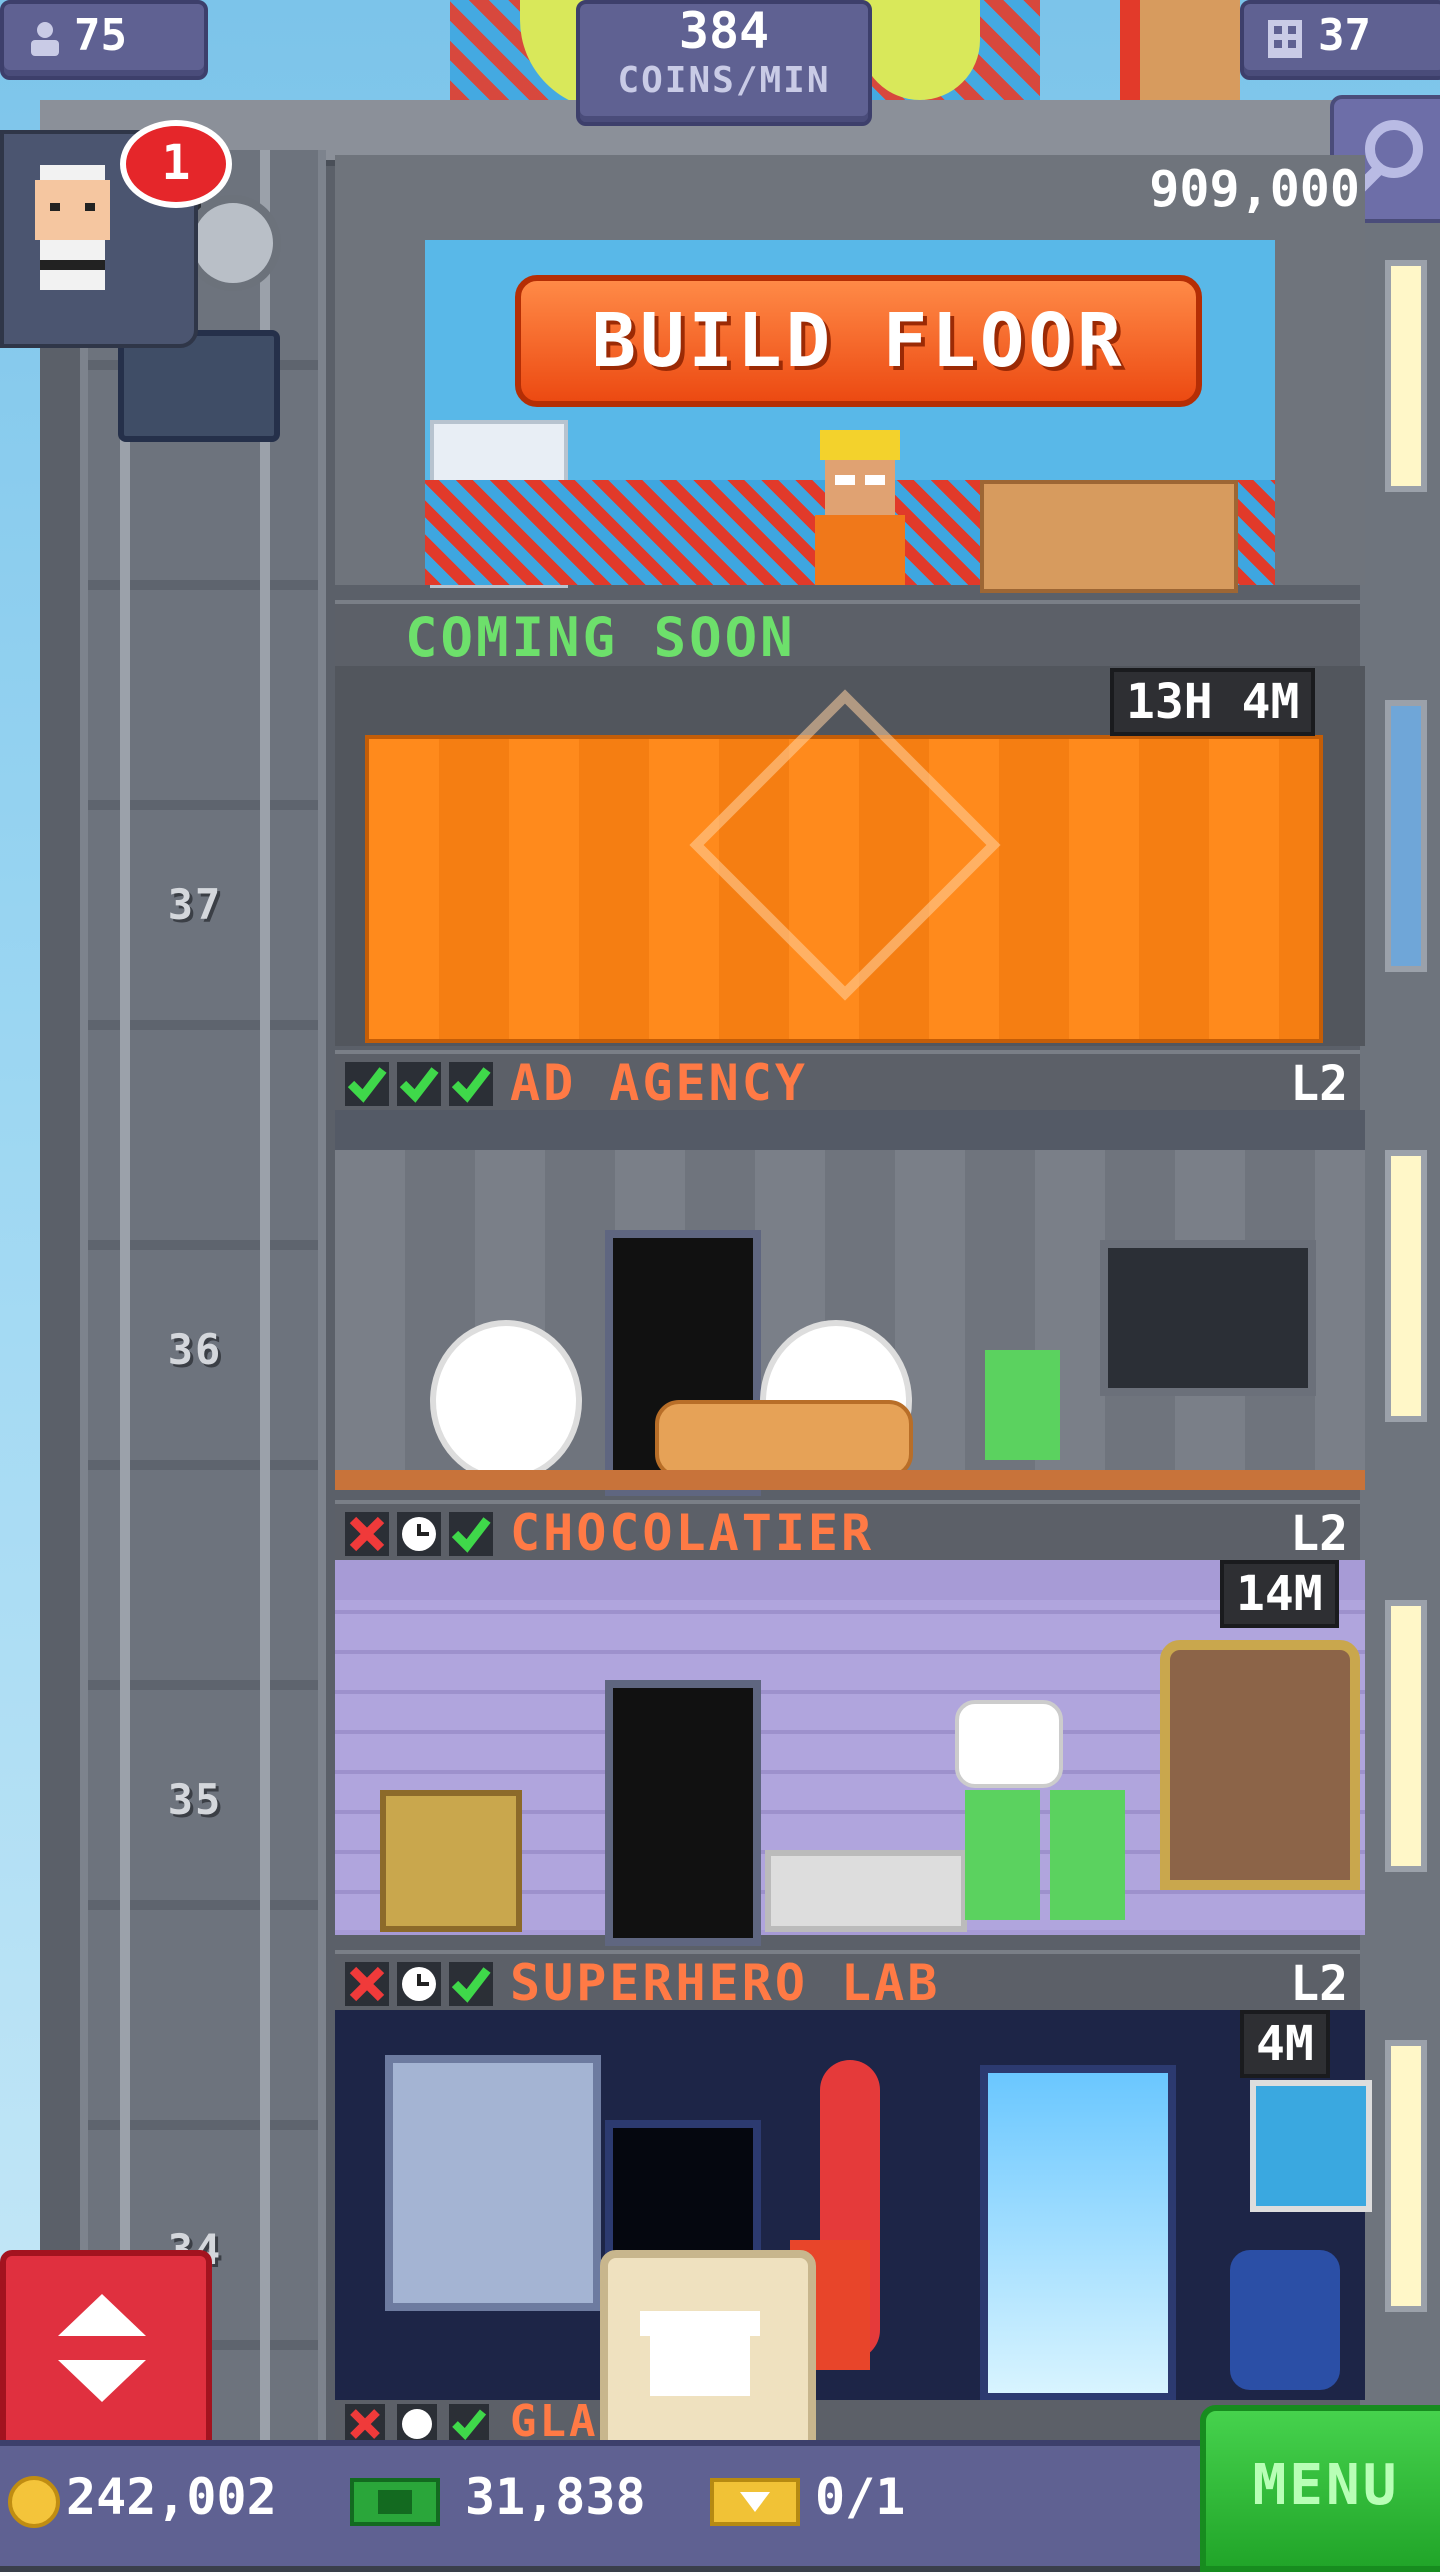 This screenshot has height=2572, width=1440. Describe the element at coordinates (847, 1082) in the screenshot. I see `floor-header-ad-agency: AD AGENCY L2` at that location.